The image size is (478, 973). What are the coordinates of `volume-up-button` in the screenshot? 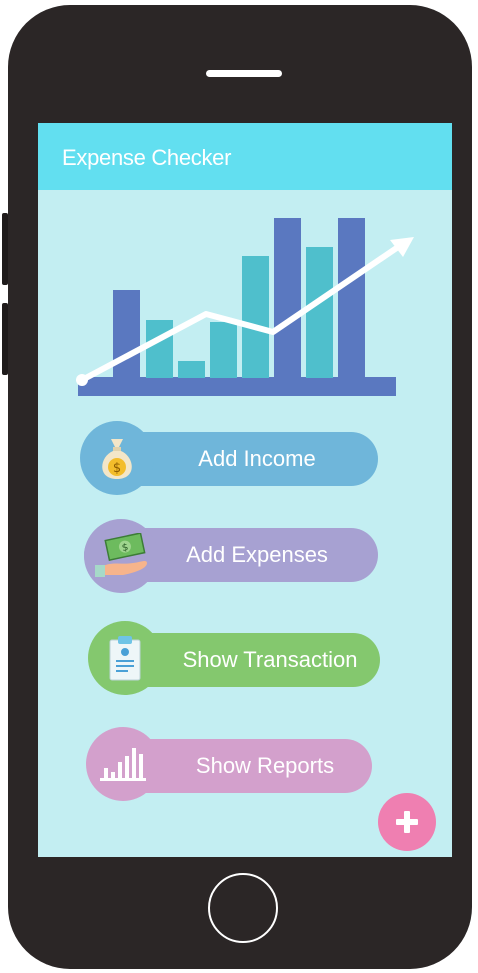 It's located at (5, 249).